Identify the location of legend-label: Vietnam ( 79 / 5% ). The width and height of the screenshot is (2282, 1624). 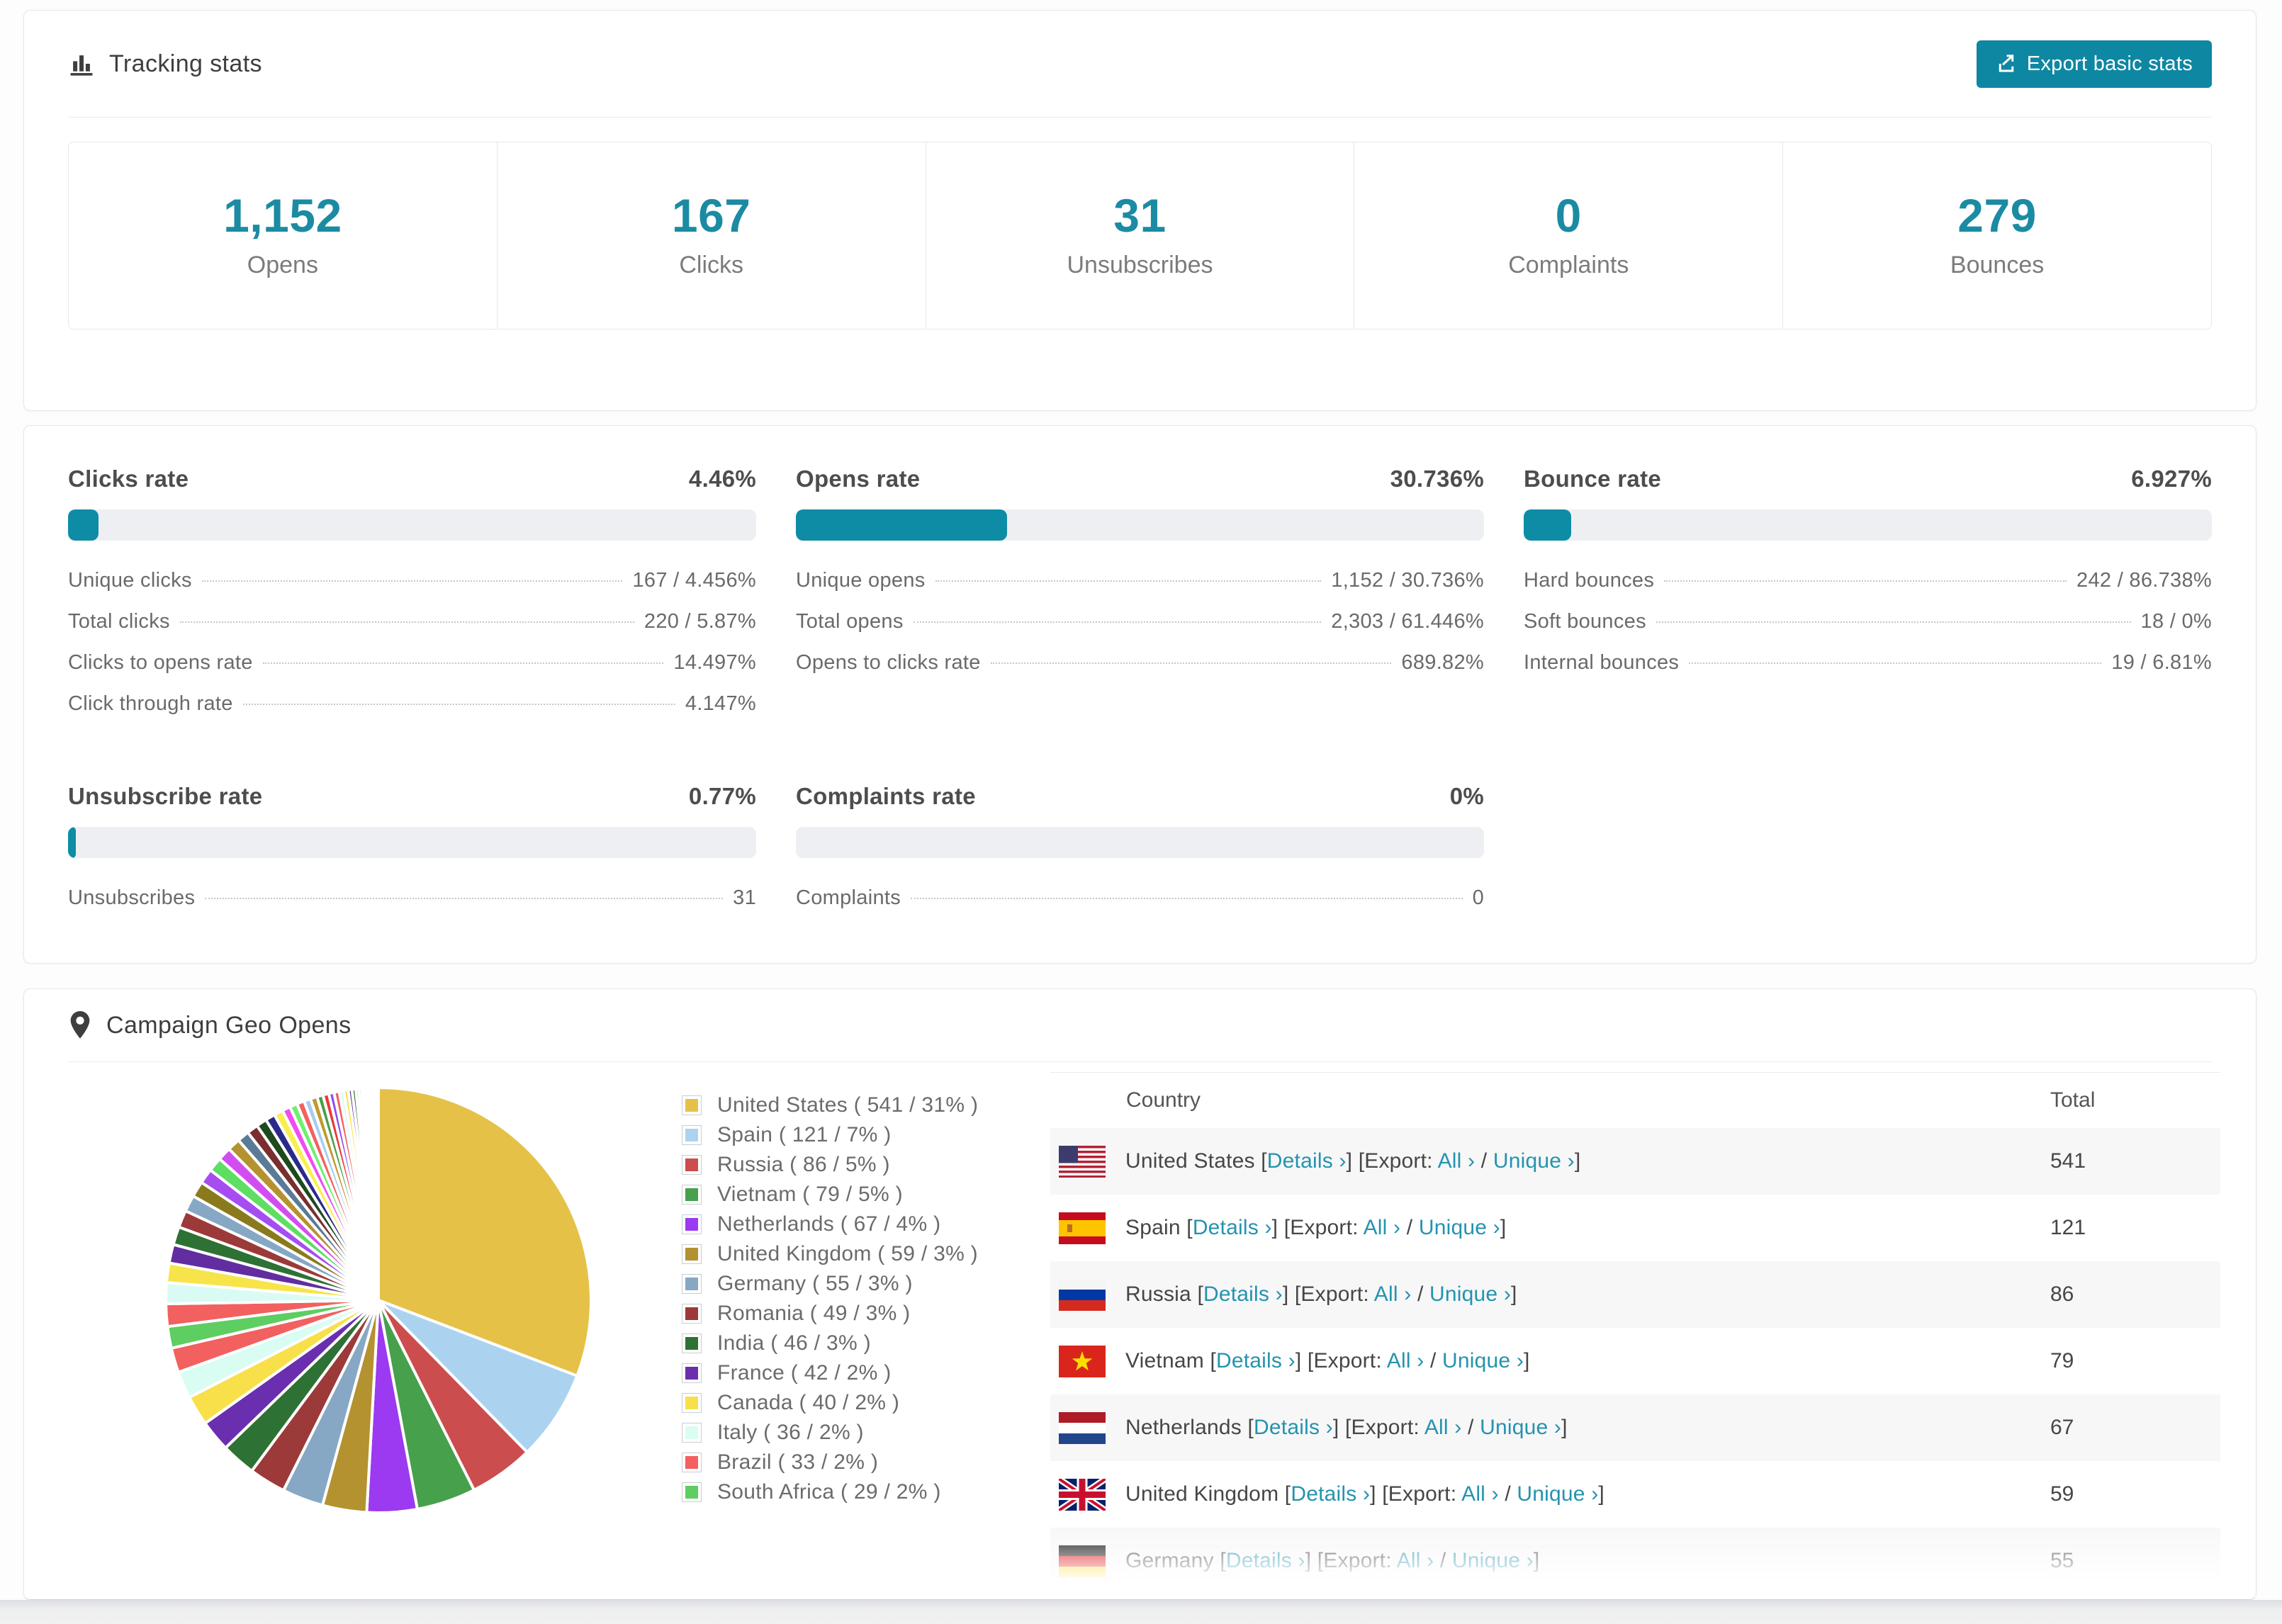
(810, 1194).